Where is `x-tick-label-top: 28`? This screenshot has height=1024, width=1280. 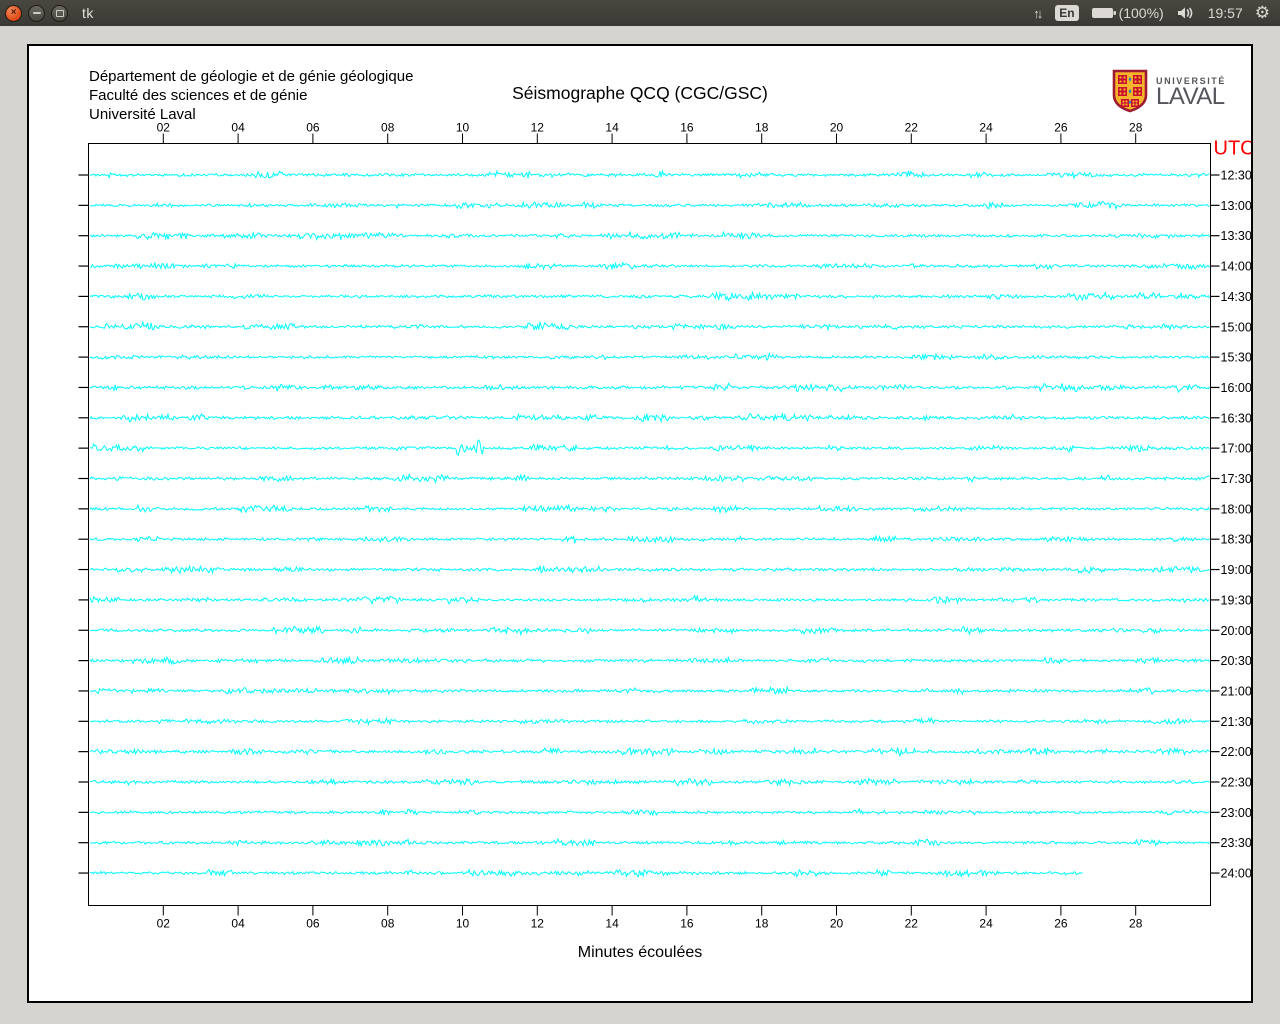
x-tick-label-top: 28 is located at coordinates (1136, 128).